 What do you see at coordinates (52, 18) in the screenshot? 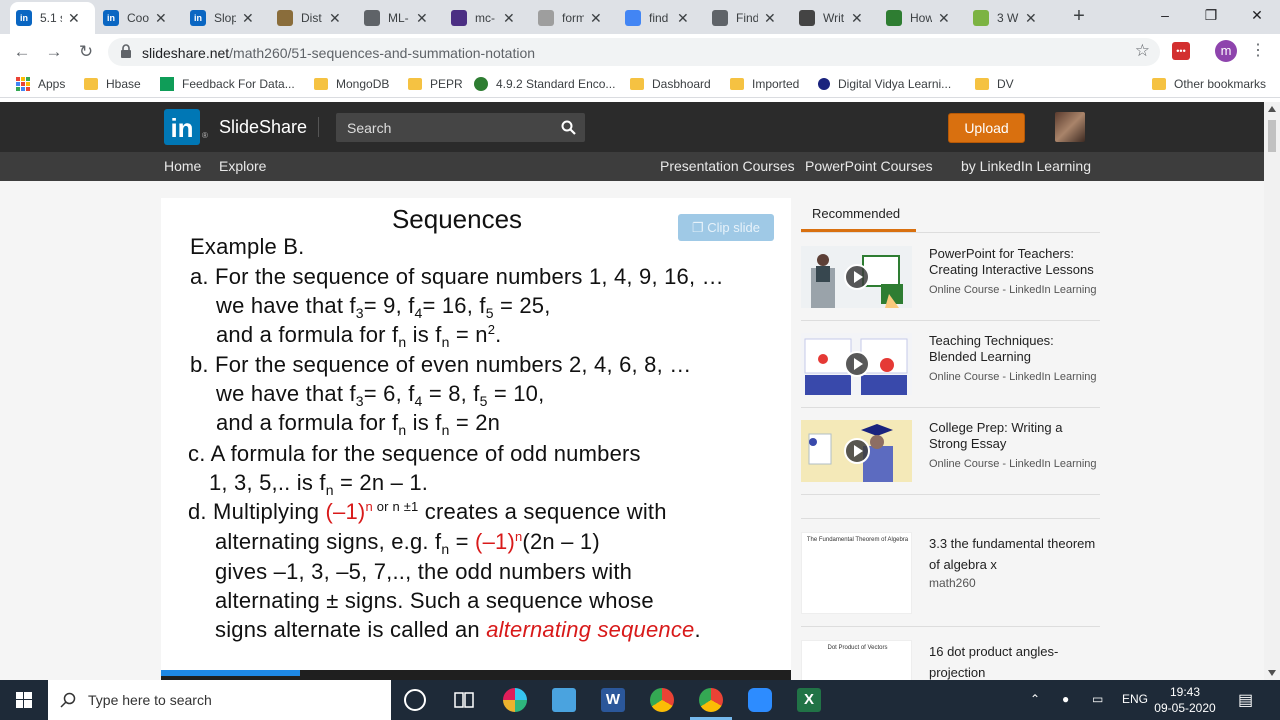
I see `browser-tab: in 5.1 s ✕` at bounding box center [52, 18].